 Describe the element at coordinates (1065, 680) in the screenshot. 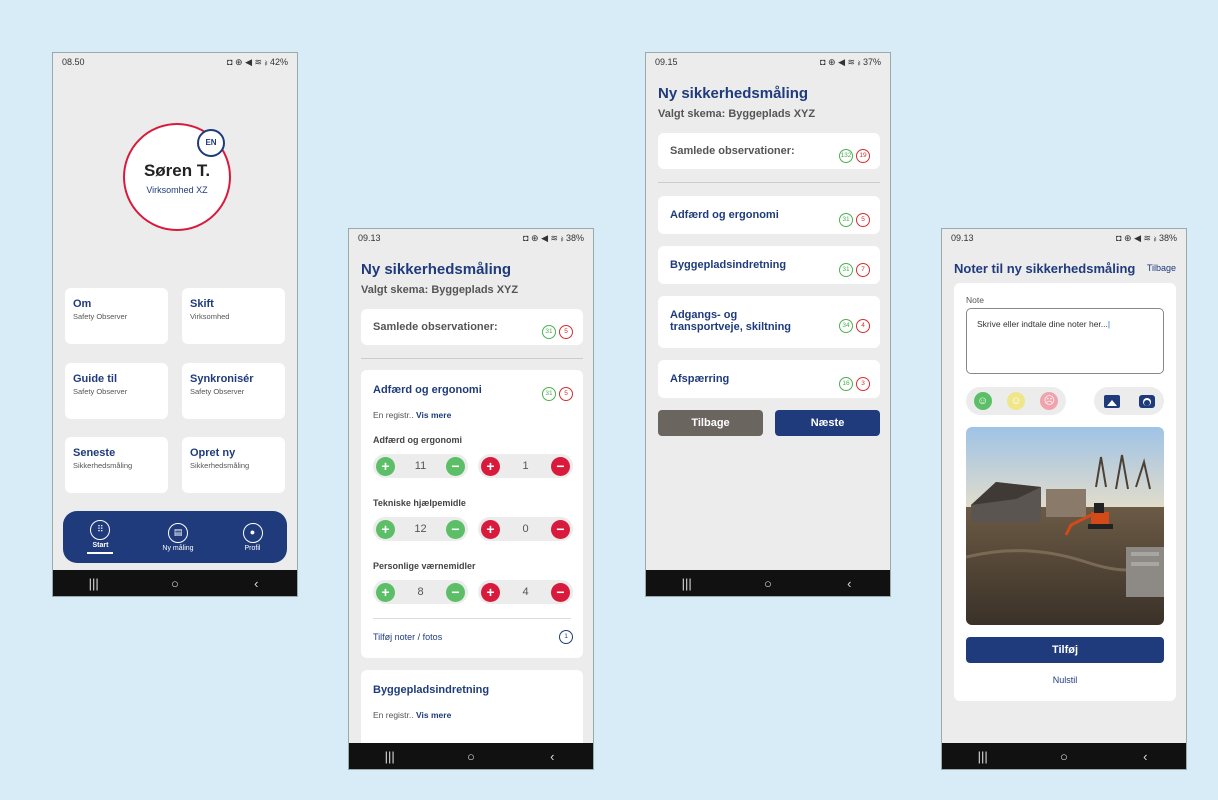

I see `reset-link: Nulstil` at that location.